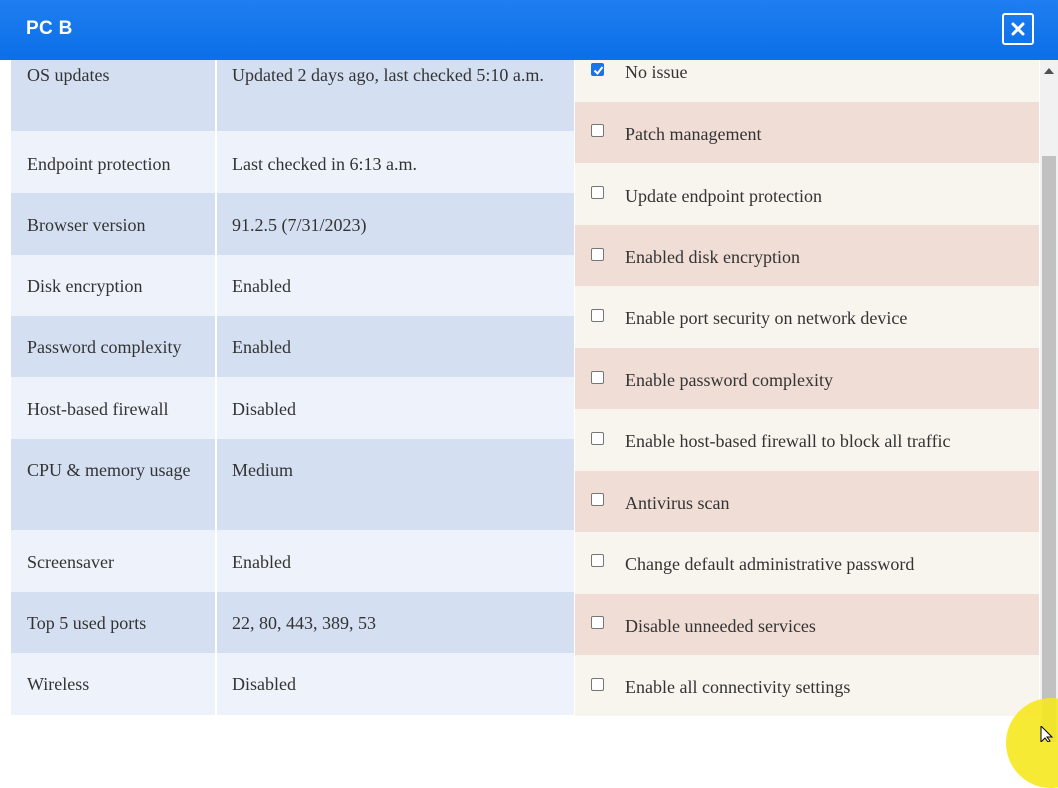  I want to click on scroll-thumb, so click(1049, 449).